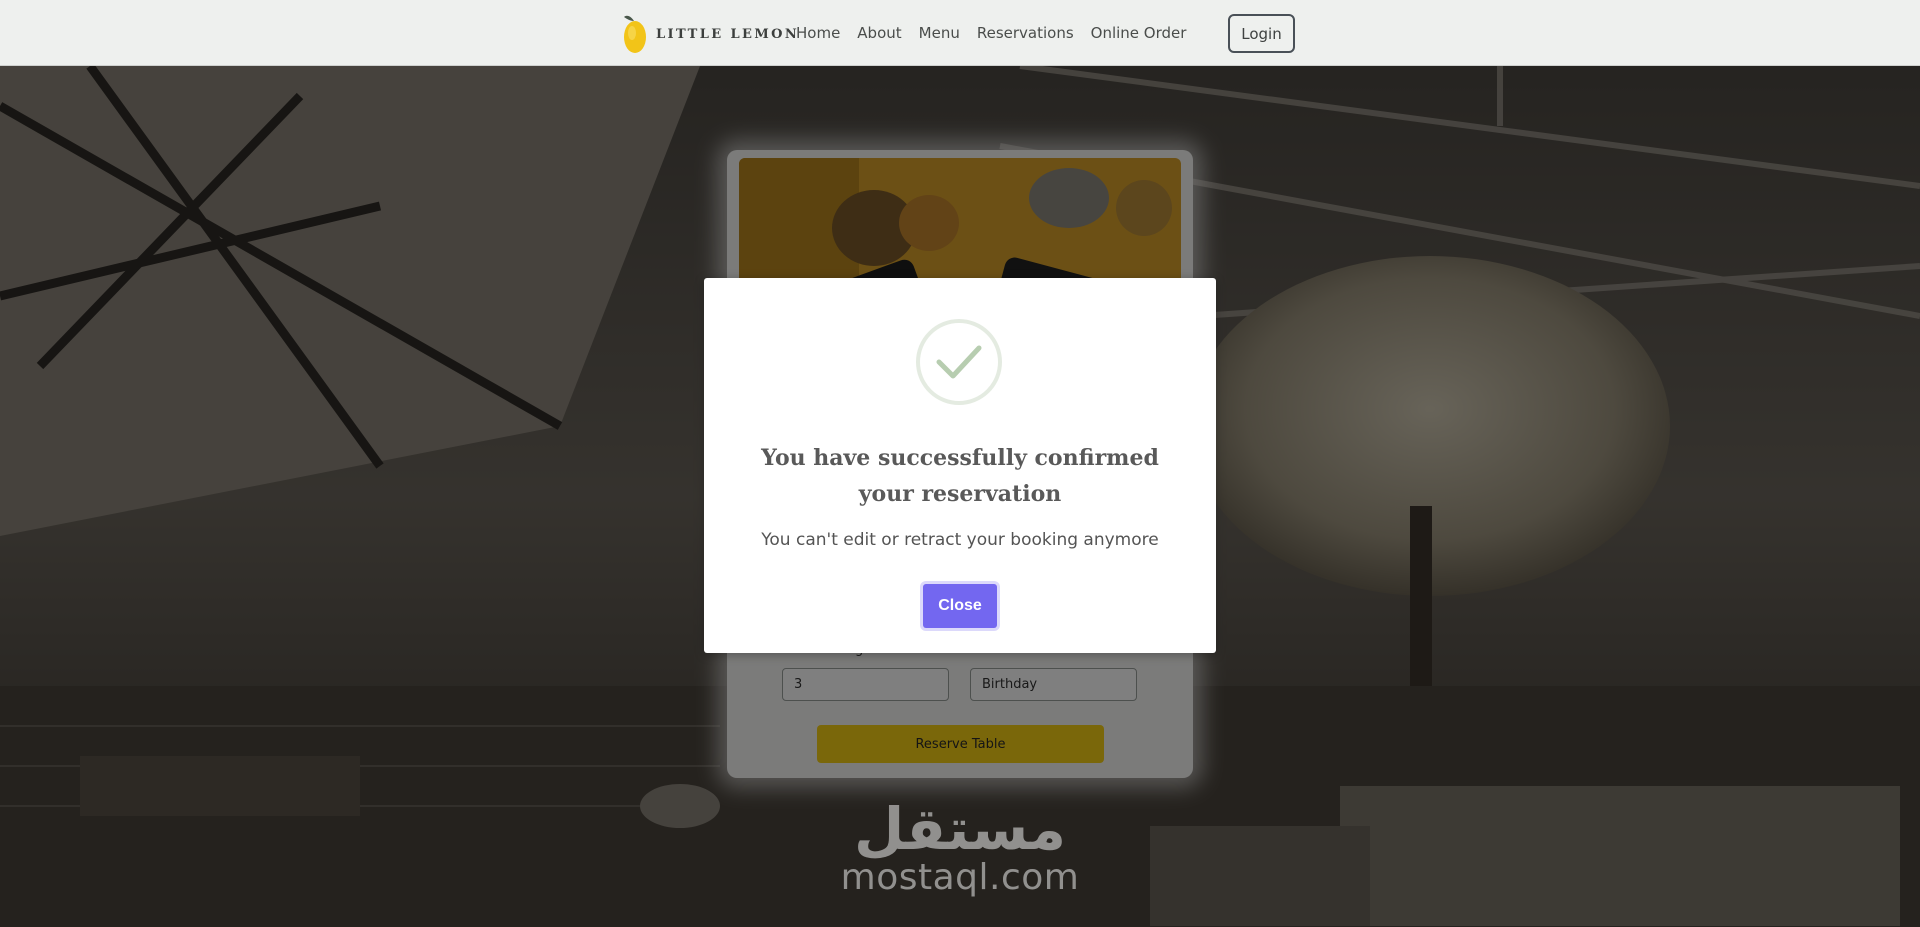 This screenshot has width=1920, height=927. I want to click on nav-link-menu: Menu, so click(939, 33).